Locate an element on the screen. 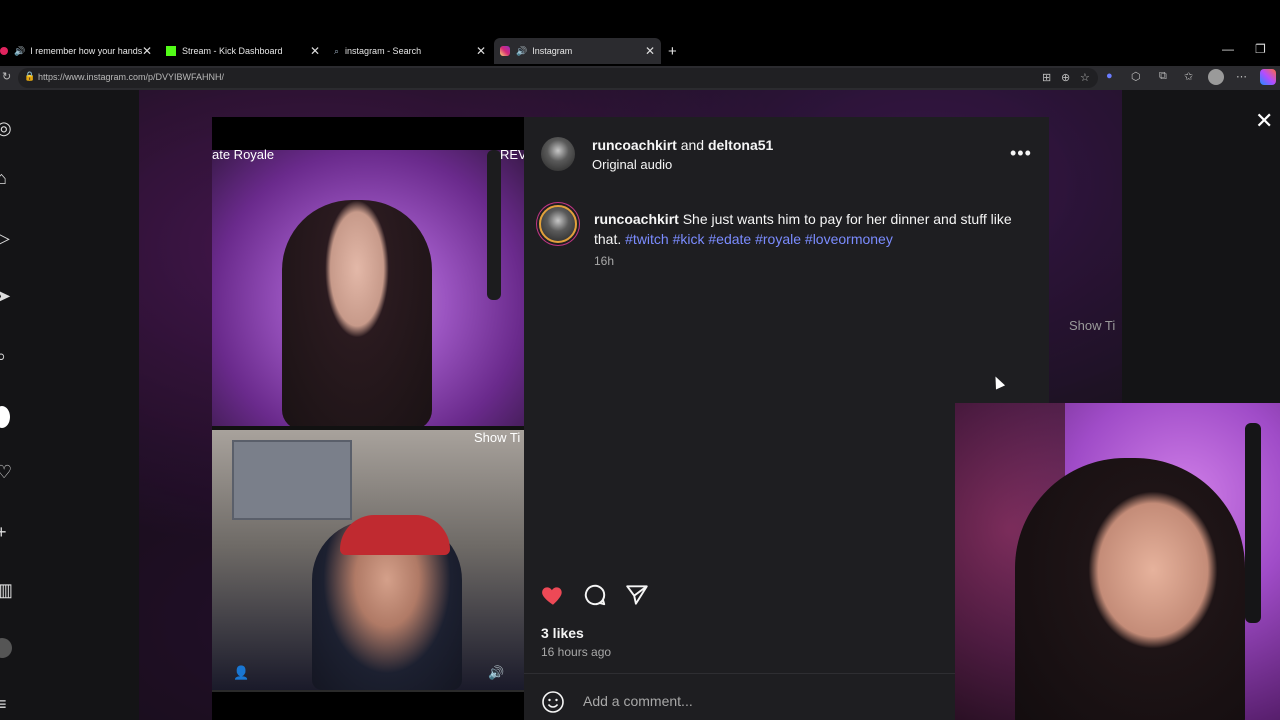 The image size is (1280, 720). conjunction-text: and is located at coordinates (692, 145).